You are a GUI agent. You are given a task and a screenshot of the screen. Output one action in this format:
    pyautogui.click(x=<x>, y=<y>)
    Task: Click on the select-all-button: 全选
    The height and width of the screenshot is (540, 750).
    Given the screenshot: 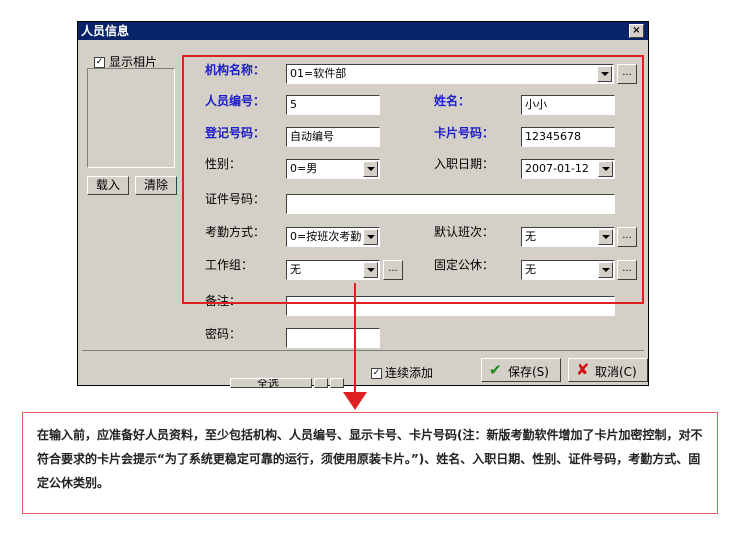 What is the action you would take?
    pyautogui.click(x=271, y=383)
    